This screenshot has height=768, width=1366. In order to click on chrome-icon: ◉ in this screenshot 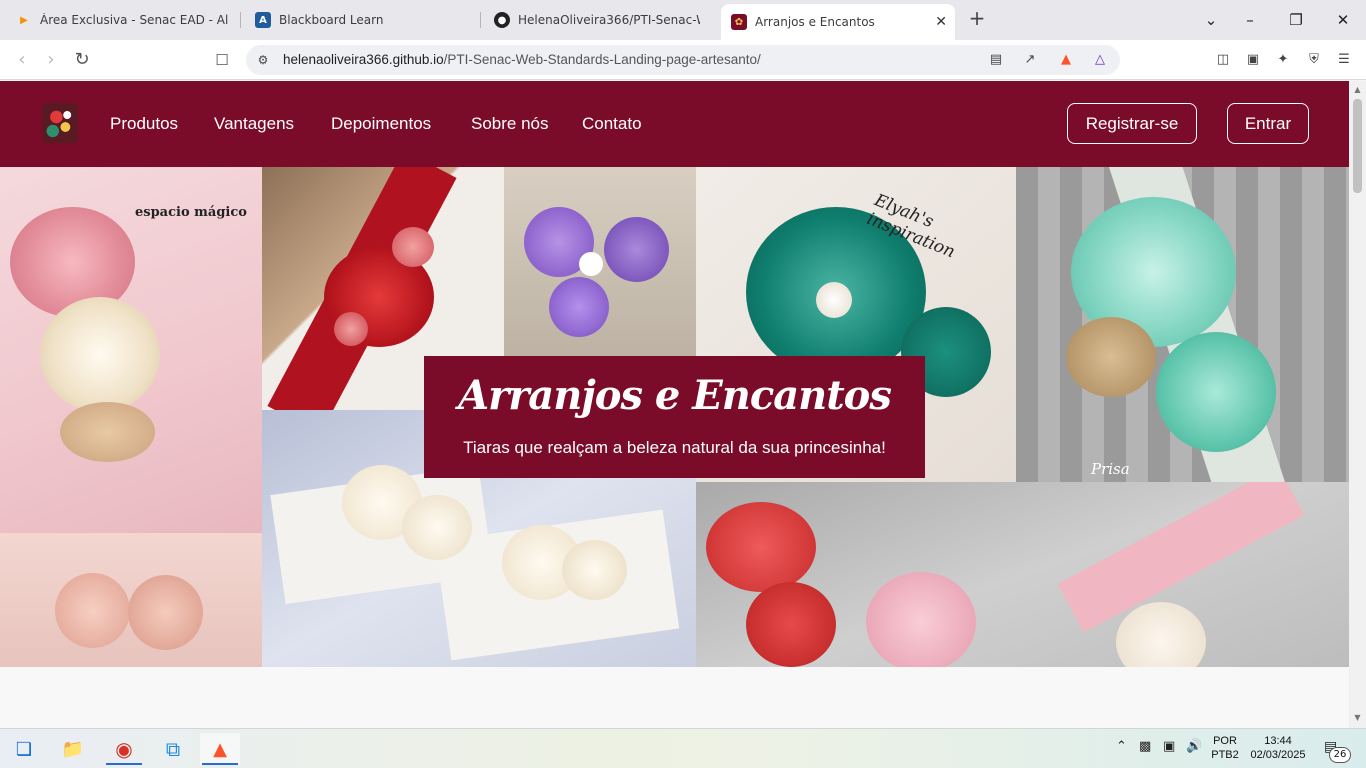, I will do `click(124, 749)`.